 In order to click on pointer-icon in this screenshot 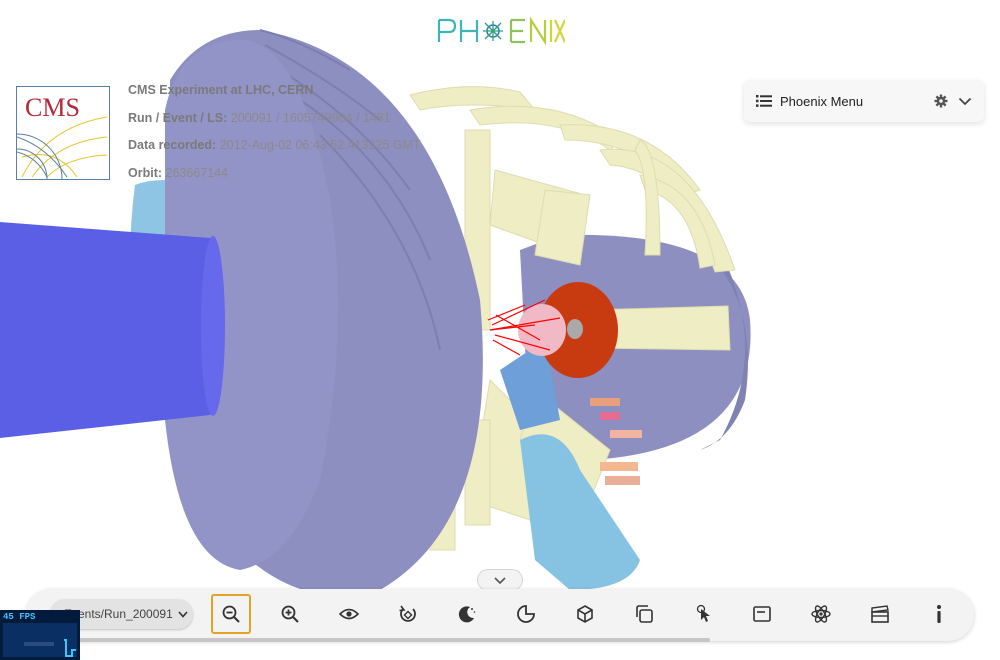, I will do `click(703, 613)`.